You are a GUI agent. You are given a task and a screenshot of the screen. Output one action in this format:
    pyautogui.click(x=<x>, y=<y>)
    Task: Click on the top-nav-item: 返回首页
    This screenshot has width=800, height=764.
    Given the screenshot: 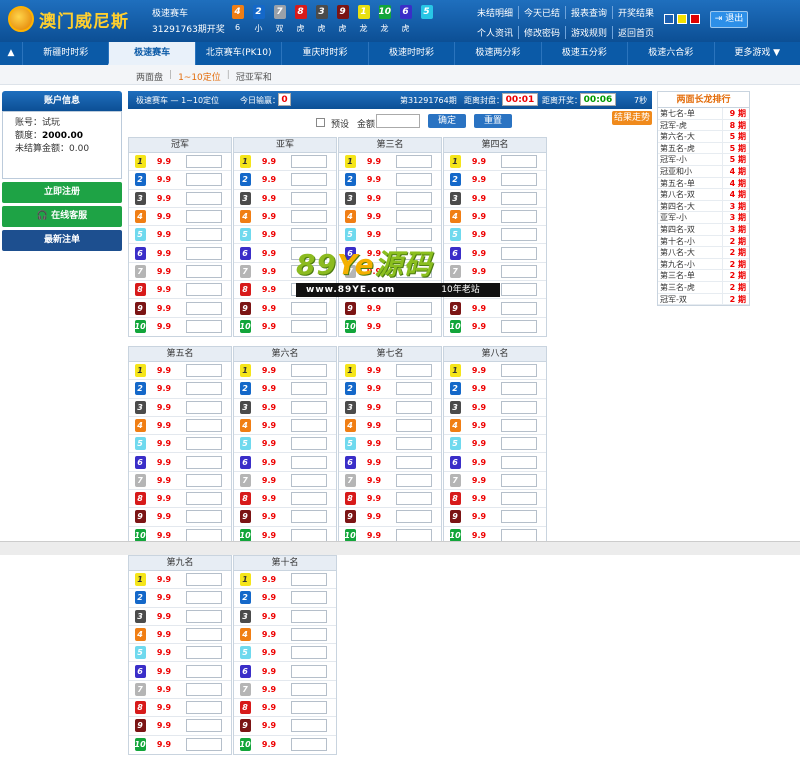 What is the action you would take?
    pyautogui.click(x=635, y=32)
    